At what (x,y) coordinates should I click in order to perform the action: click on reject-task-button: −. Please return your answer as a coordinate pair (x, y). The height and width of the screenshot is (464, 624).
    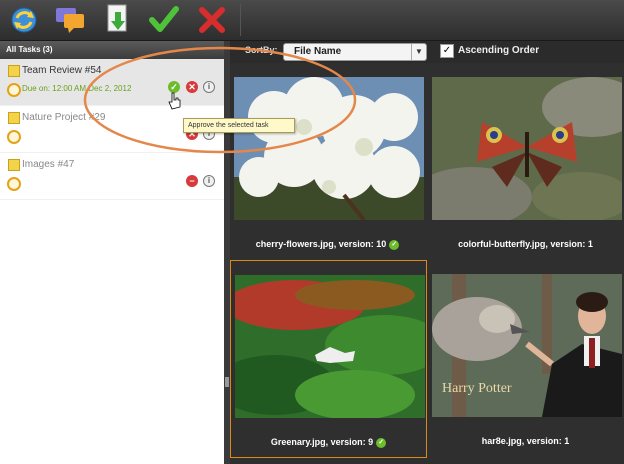
    Looking at the image, I should click on (192, 181).